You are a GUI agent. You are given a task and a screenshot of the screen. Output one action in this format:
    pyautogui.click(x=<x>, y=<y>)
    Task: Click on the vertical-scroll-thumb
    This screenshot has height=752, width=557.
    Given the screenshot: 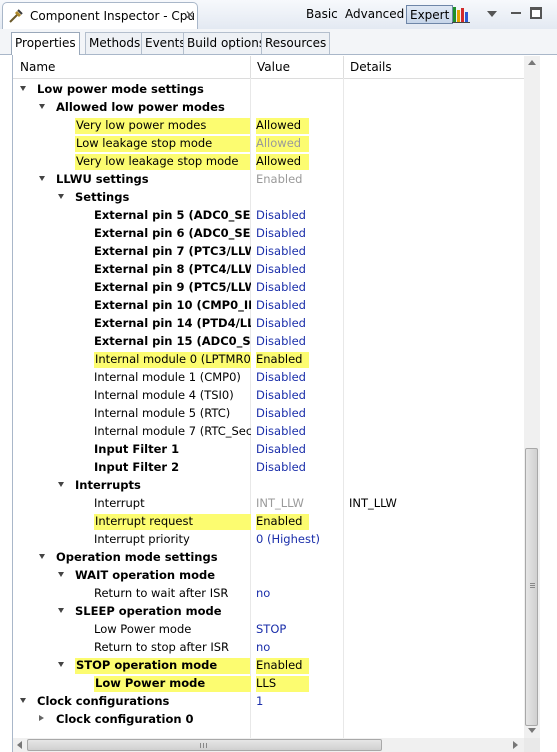 What is the action you would take?
    pyautogui.click(x=531, y=587)
    